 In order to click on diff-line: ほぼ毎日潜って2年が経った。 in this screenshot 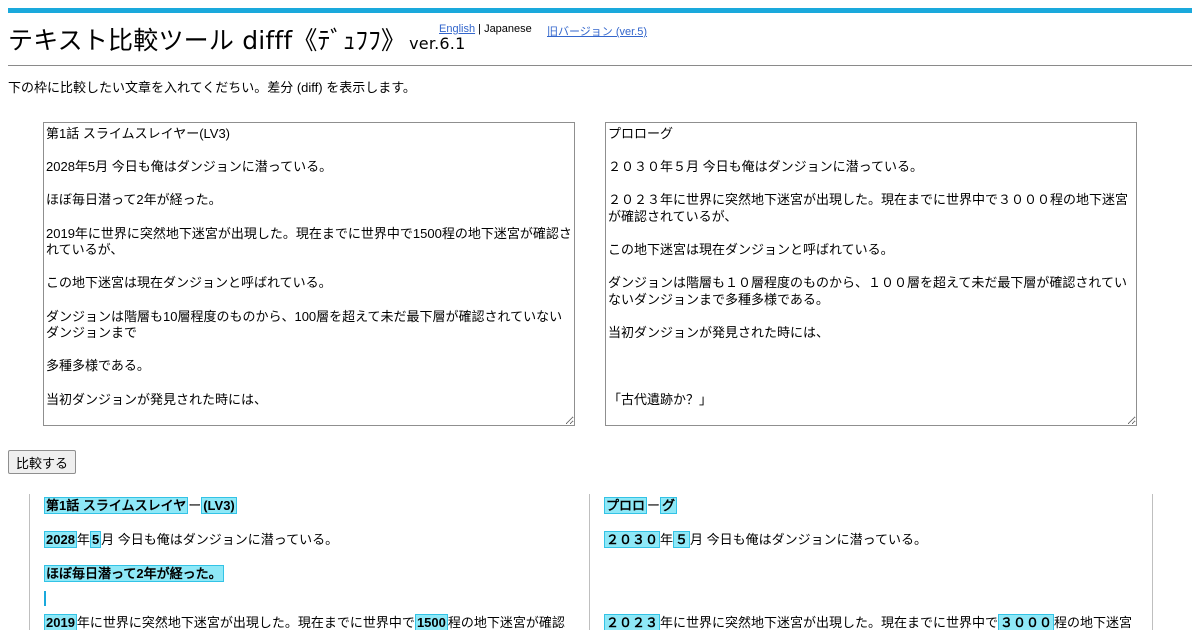, I will do `click(134, 574)`.